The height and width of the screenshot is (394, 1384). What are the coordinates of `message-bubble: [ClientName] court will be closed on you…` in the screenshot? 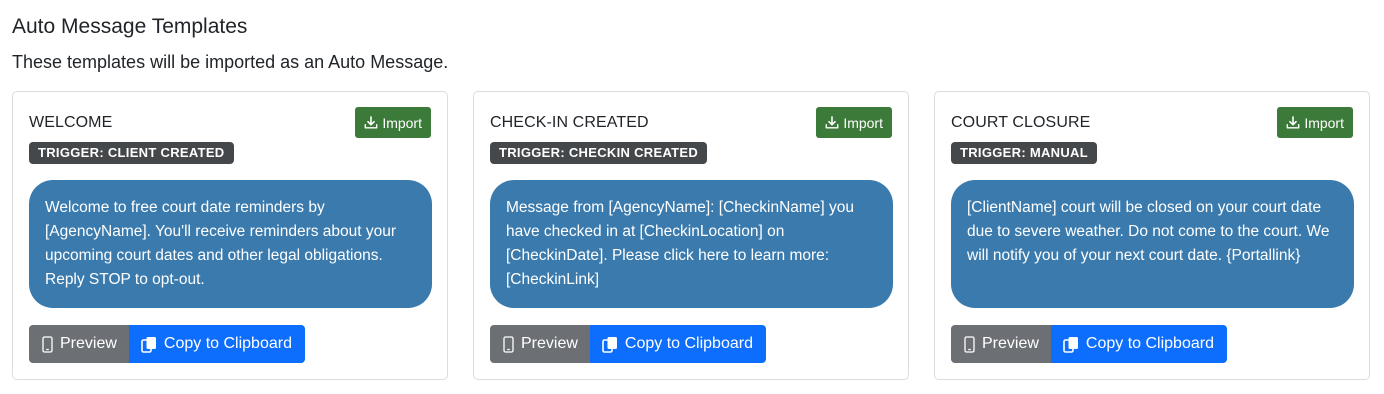 It's located at (1152, 244).